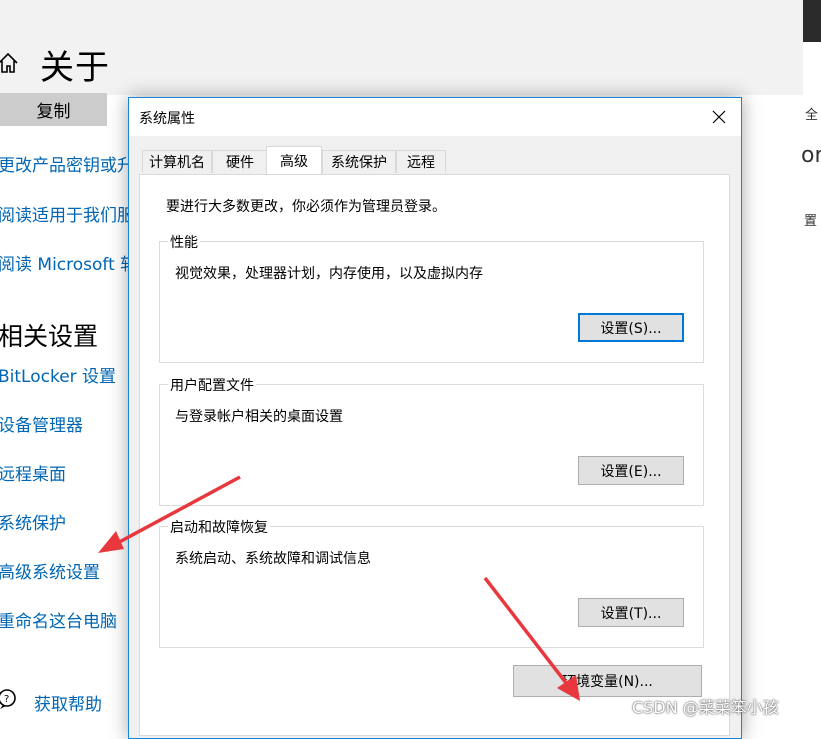  I want to click on device-manager-link: 设备管理器, so click(41, 423).